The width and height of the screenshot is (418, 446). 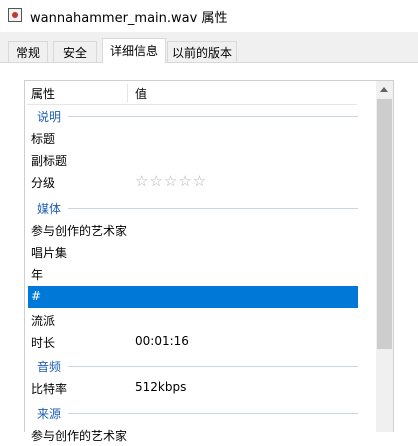 I want to click on scrollbar-thumb, so click(x=384, y=224).